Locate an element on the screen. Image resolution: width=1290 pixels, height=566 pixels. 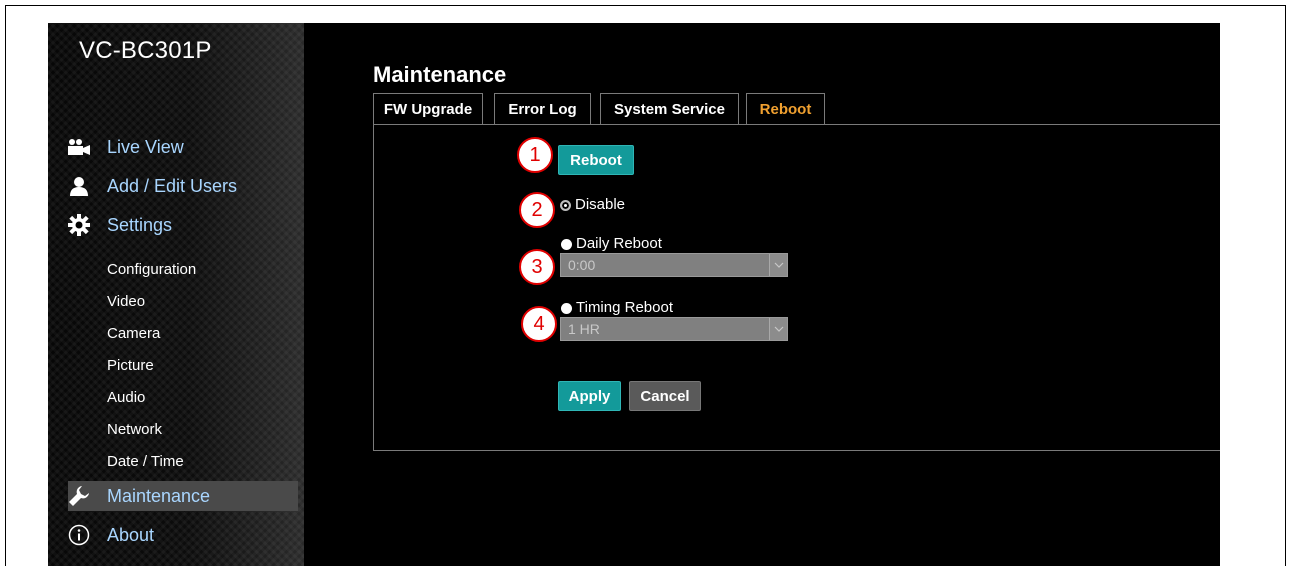
tab-fw-upgrade: FW Upgrade is located at coordinates (428, 109).